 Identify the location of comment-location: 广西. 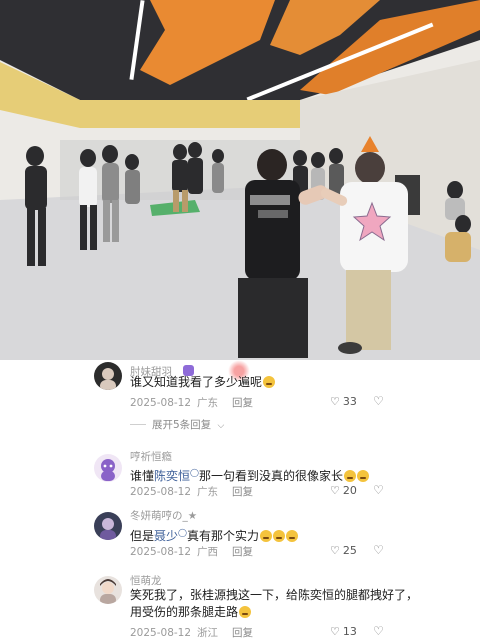
(208, 552).